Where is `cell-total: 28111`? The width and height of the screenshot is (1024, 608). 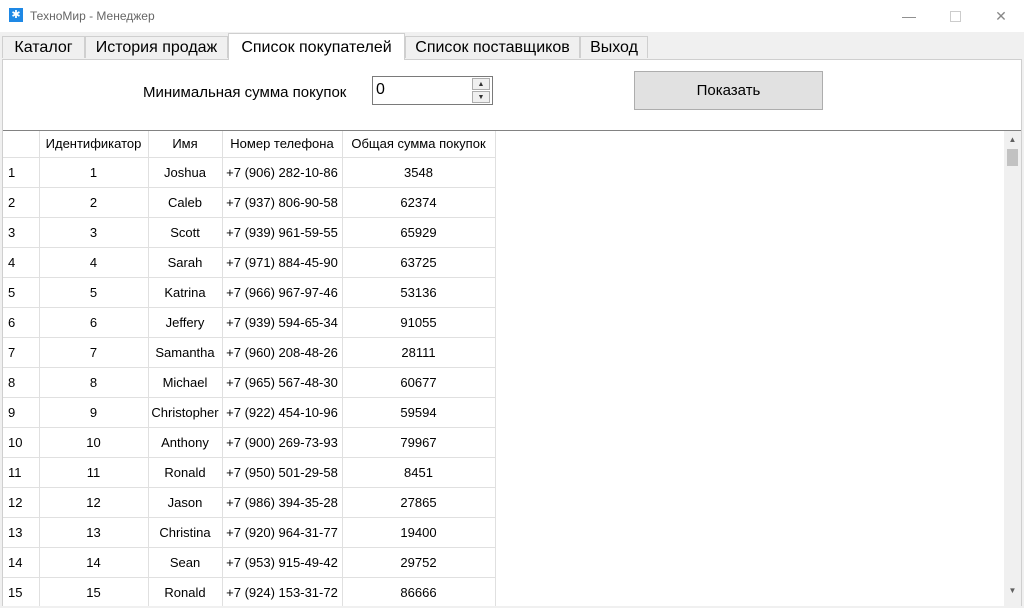
cell-total: 28111 is located at coordinates (418, 352).